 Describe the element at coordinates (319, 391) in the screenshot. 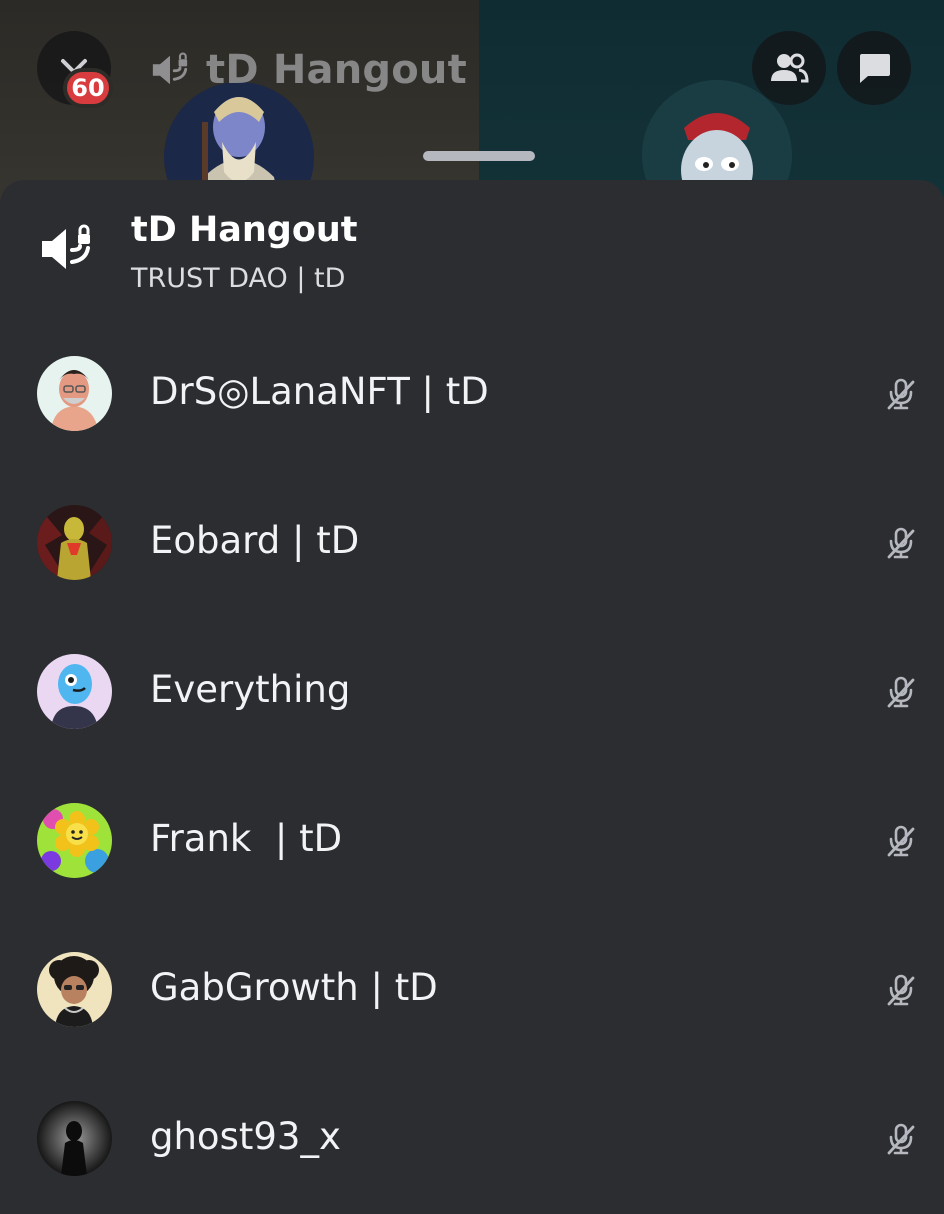

I see `participant-name: DrS◎LanaNFT | tD` at that location.